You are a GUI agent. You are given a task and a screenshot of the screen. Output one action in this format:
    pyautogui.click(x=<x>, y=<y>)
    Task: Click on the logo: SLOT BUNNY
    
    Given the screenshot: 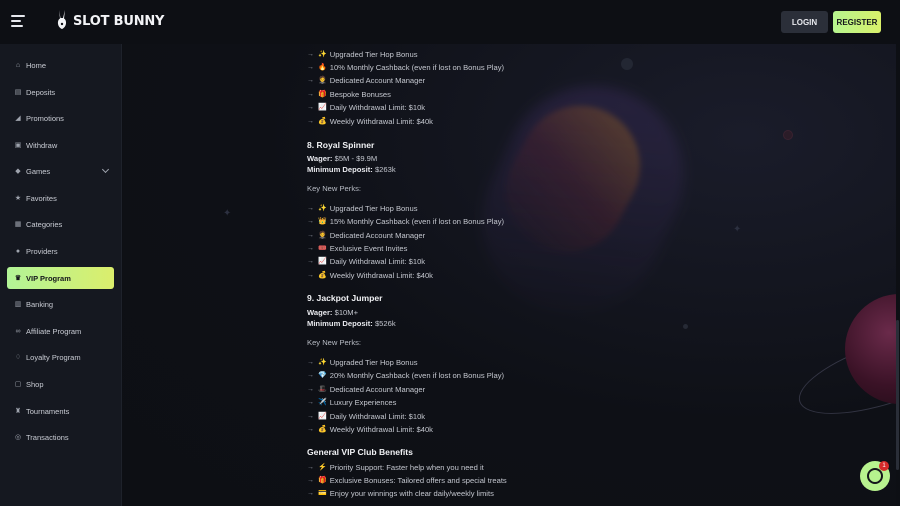 What is the action you would take?
    pyautogui.click(x=109, y=21)
    